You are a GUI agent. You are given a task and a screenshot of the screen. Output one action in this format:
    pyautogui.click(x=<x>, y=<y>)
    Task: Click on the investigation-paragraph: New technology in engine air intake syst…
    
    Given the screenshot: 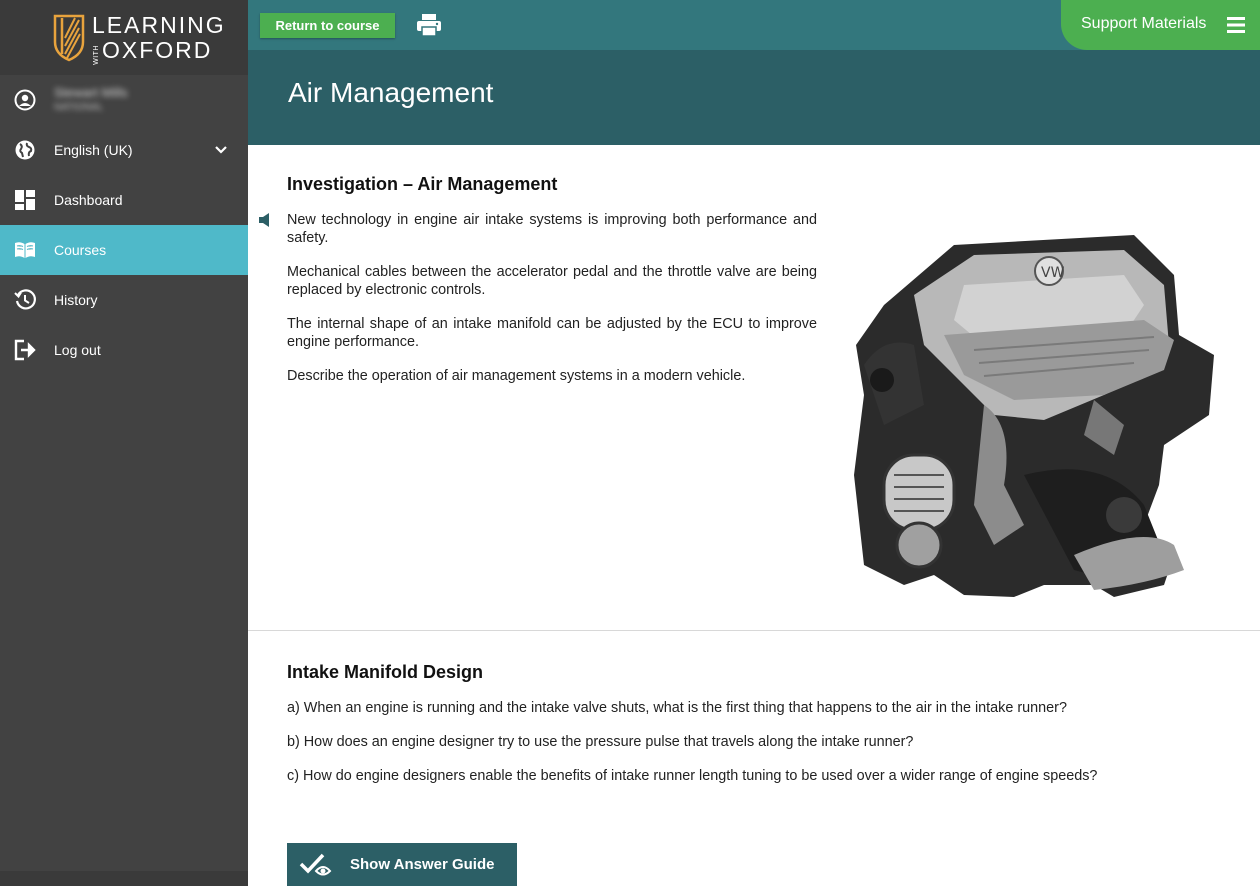 What is the action you would take?
    pyautogui.click(x=552, y=229)
    